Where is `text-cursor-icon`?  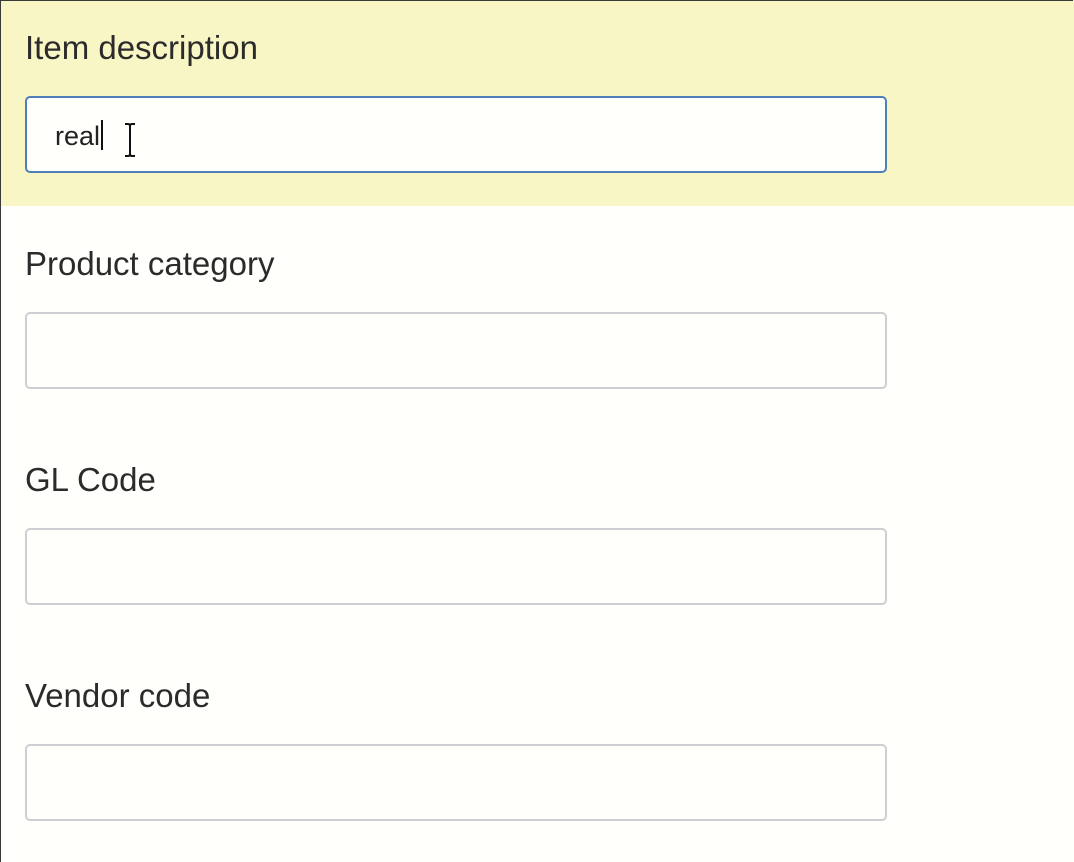 text-cursor-icon is located at coordinates (130, 140).